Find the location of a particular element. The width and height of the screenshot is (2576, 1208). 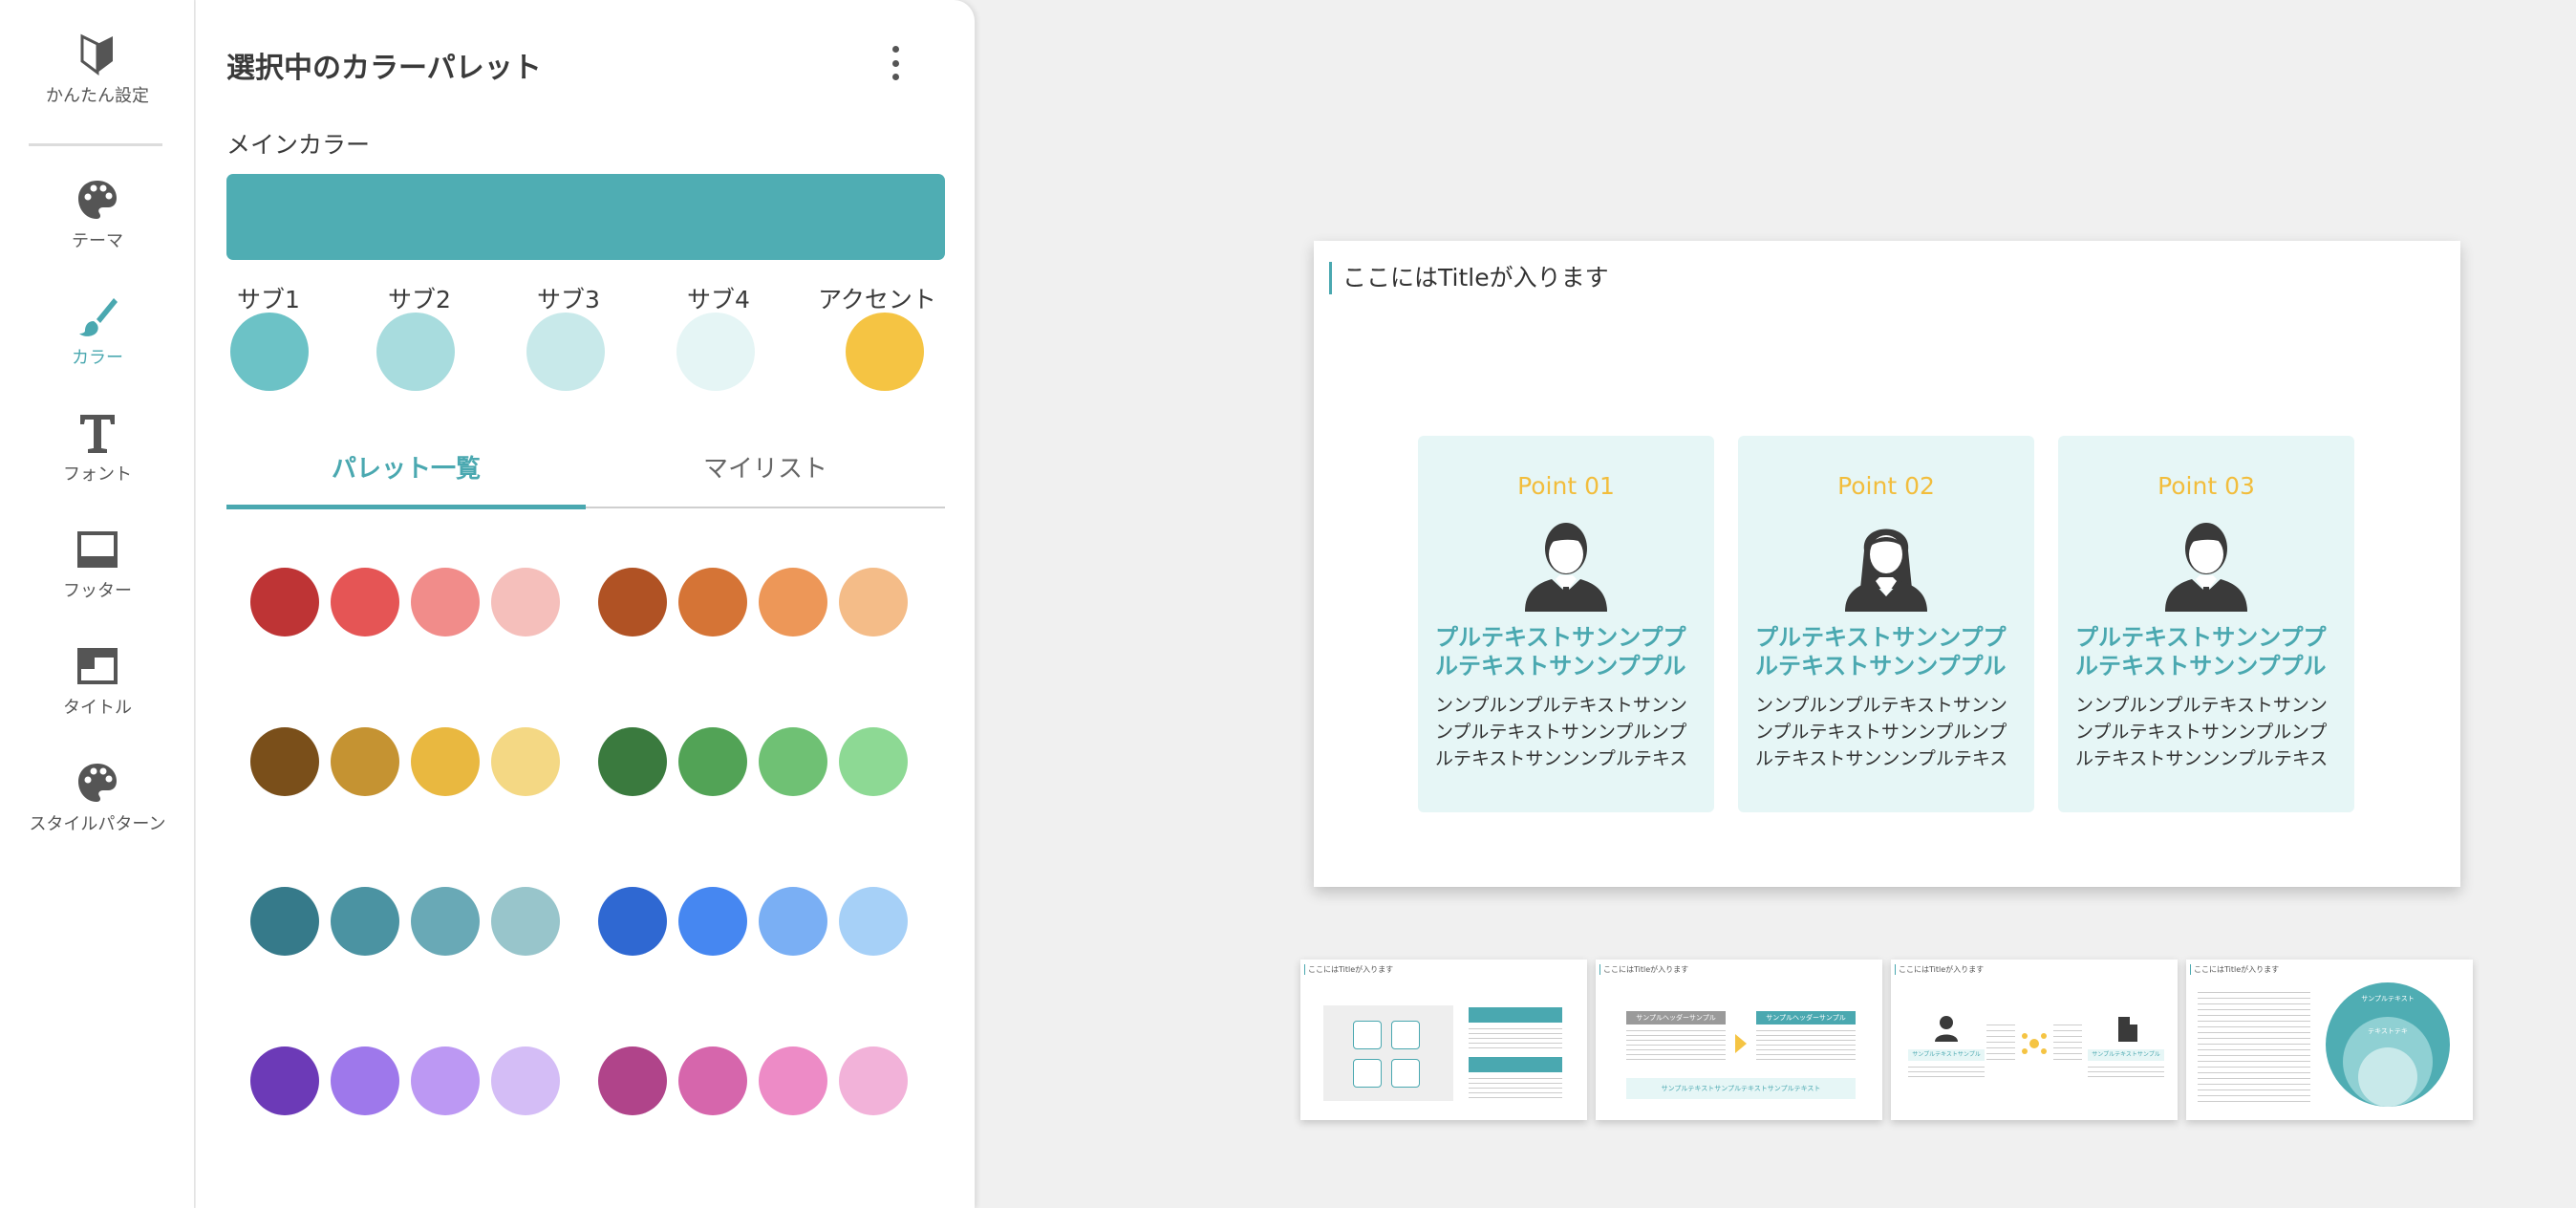

thumbnail-left-label: サンプルテキストサンプル is located at coordinates (1946, 1055).